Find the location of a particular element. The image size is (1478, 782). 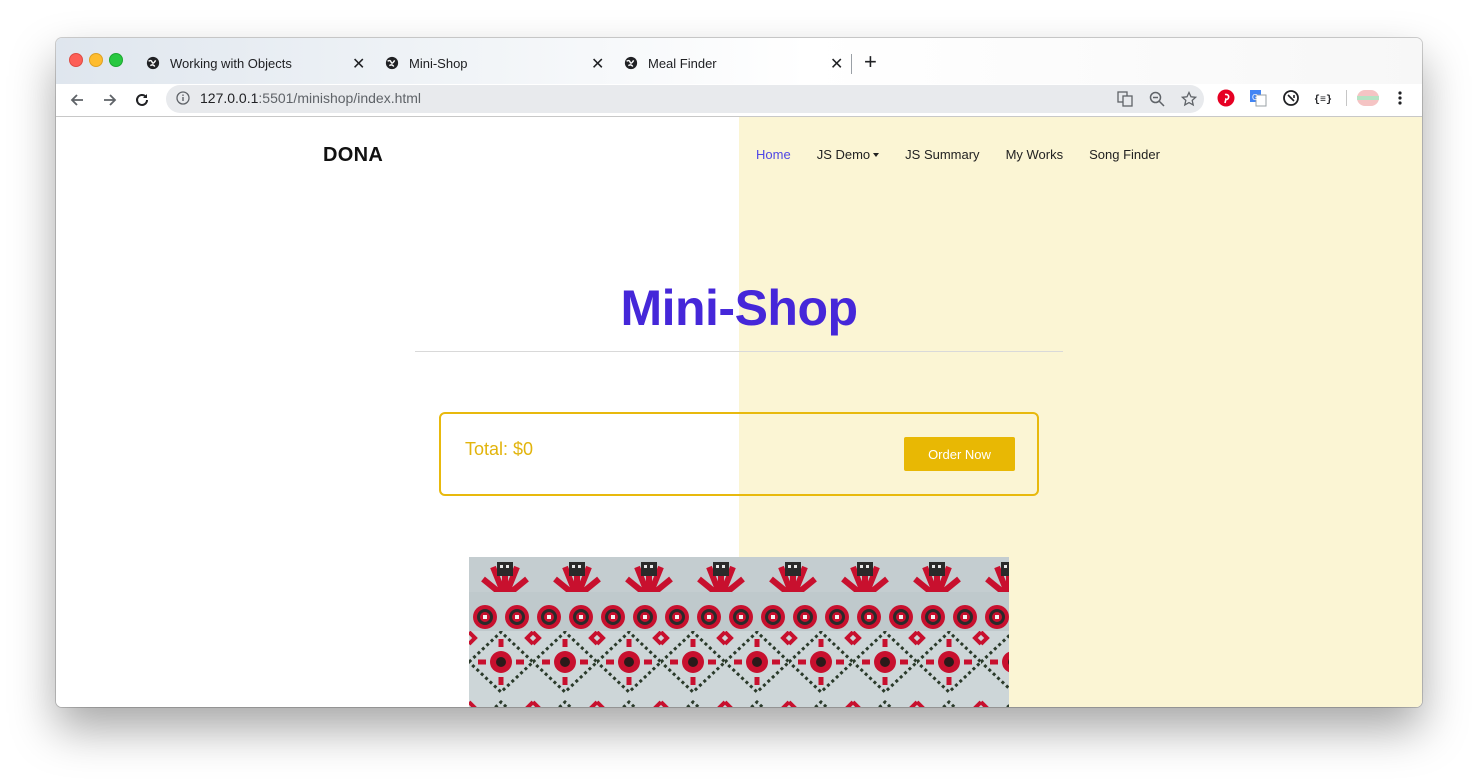

svg-text: G is located at coordinates (1255, 97).